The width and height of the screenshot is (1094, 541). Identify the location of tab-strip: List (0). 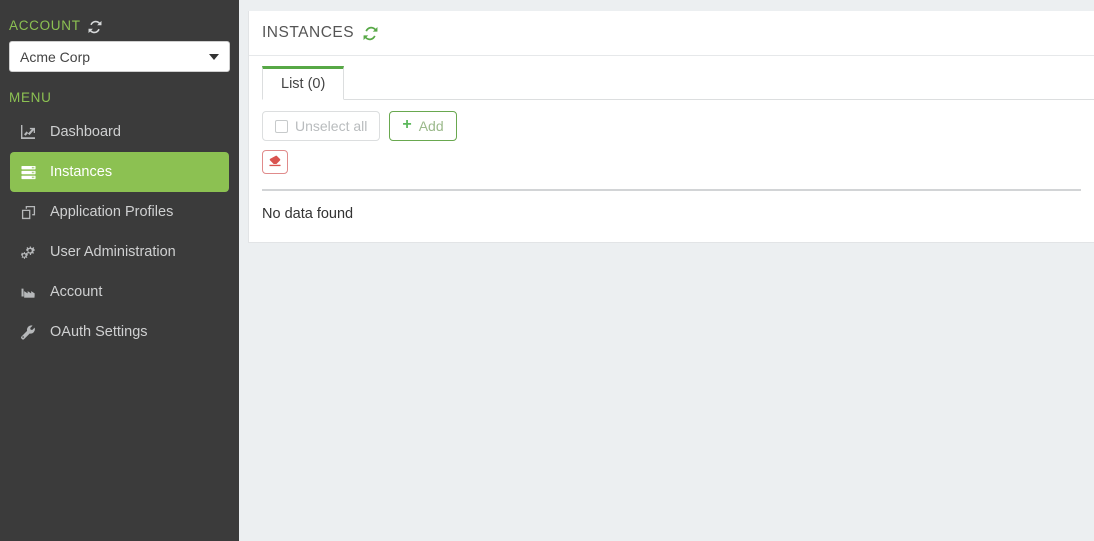
(678, 83).